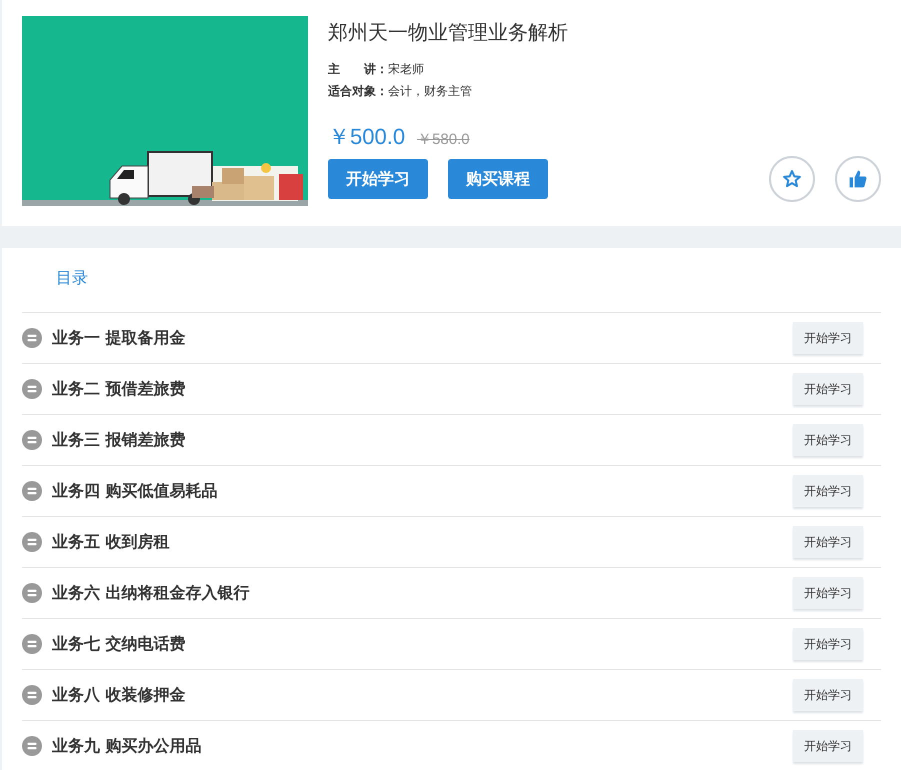 This screenshot has width=901, height=770. I want to click on star-icon, so click(792, 179).